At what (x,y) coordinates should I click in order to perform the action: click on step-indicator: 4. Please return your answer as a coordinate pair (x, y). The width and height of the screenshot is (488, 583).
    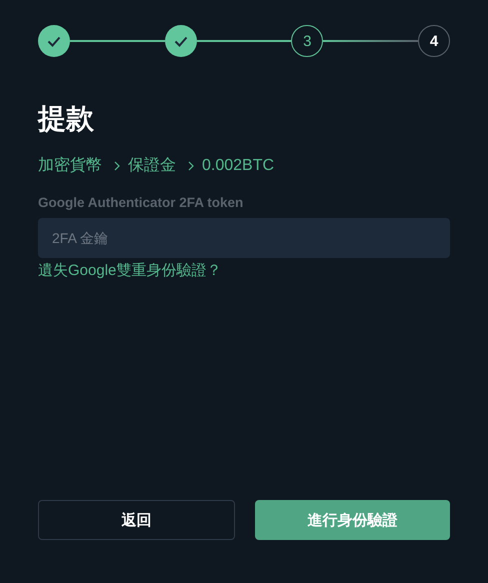
    Looking at the image, I should click on (434, 41).